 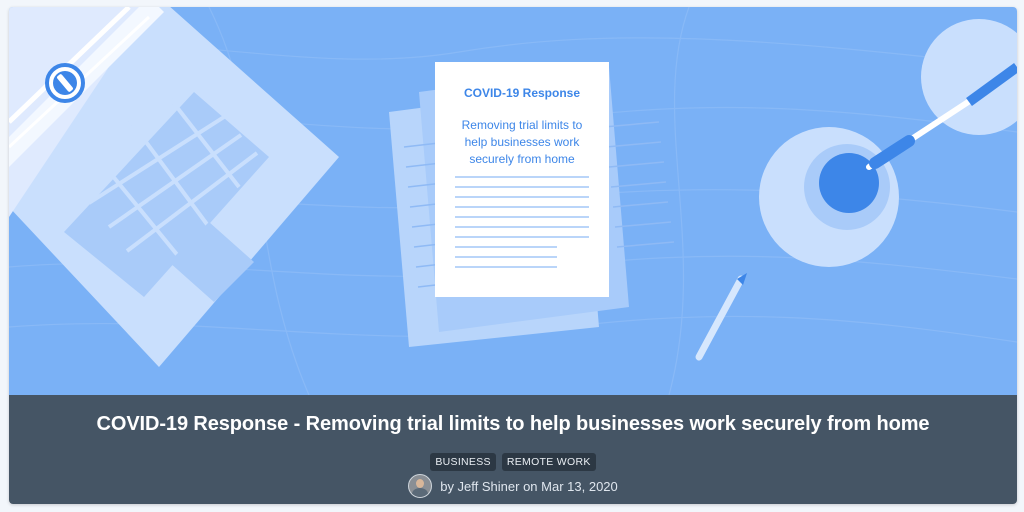 I want to click on tag-list: BUSINESS REMOTE WORK, so click(x=513, y=462).